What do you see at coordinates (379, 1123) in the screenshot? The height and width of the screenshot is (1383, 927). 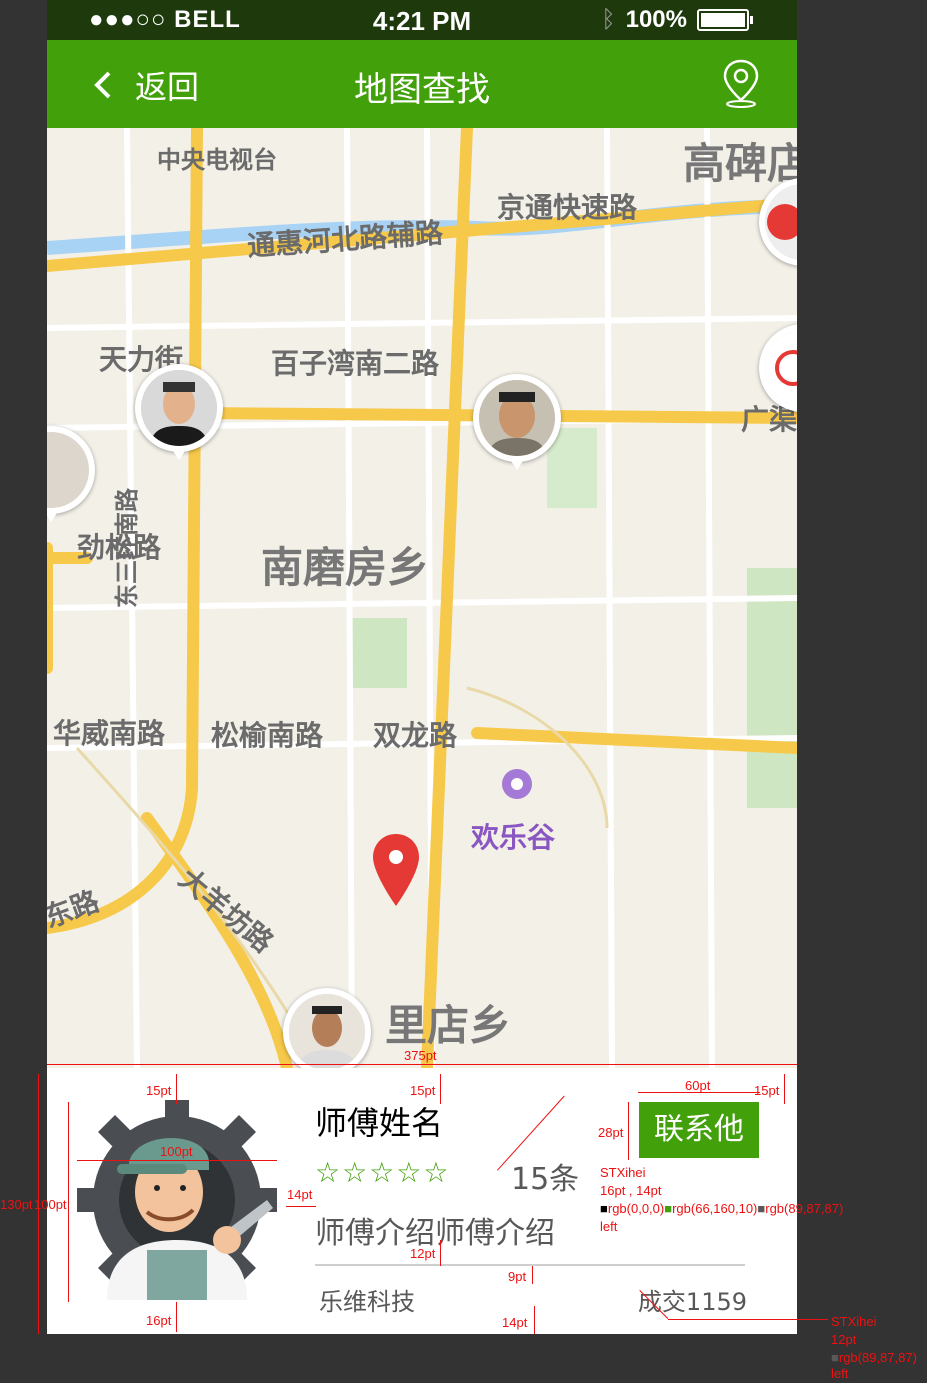 I see `worker-name: 师傅姓名` at bounding box center [379, 1123].